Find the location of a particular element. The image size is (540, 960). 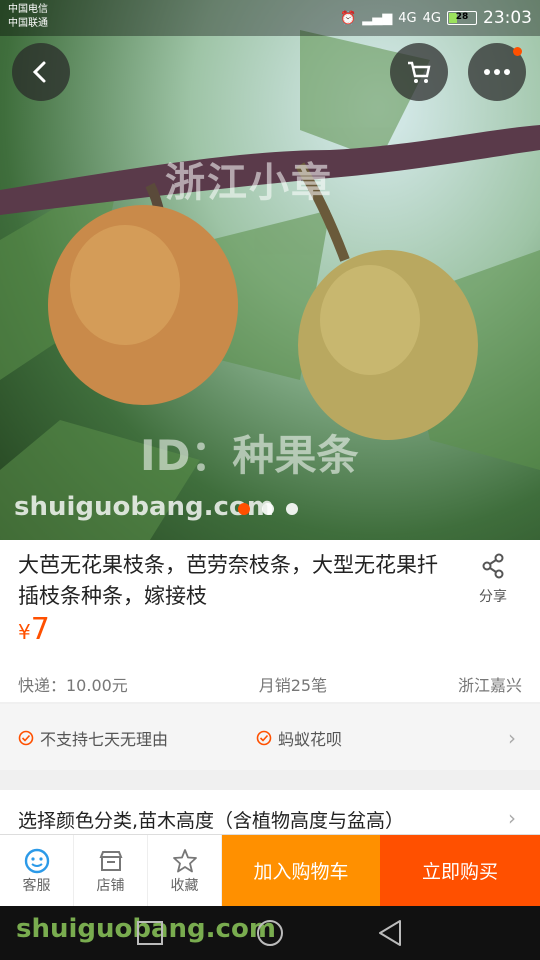

watermark-site: shuiguobang.com is located at coordinates (144, 507).